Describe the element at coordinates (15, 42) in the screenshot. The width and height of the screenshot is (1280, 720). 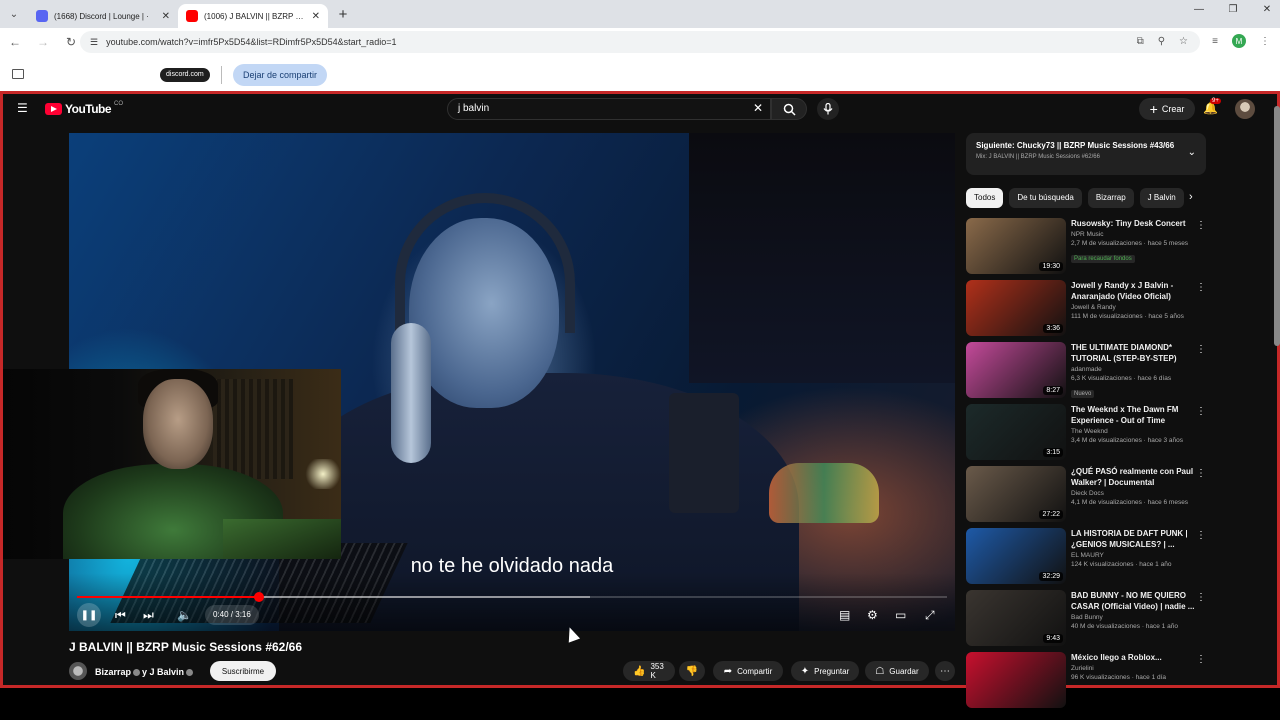
I see `back-icon: ←` at that location.